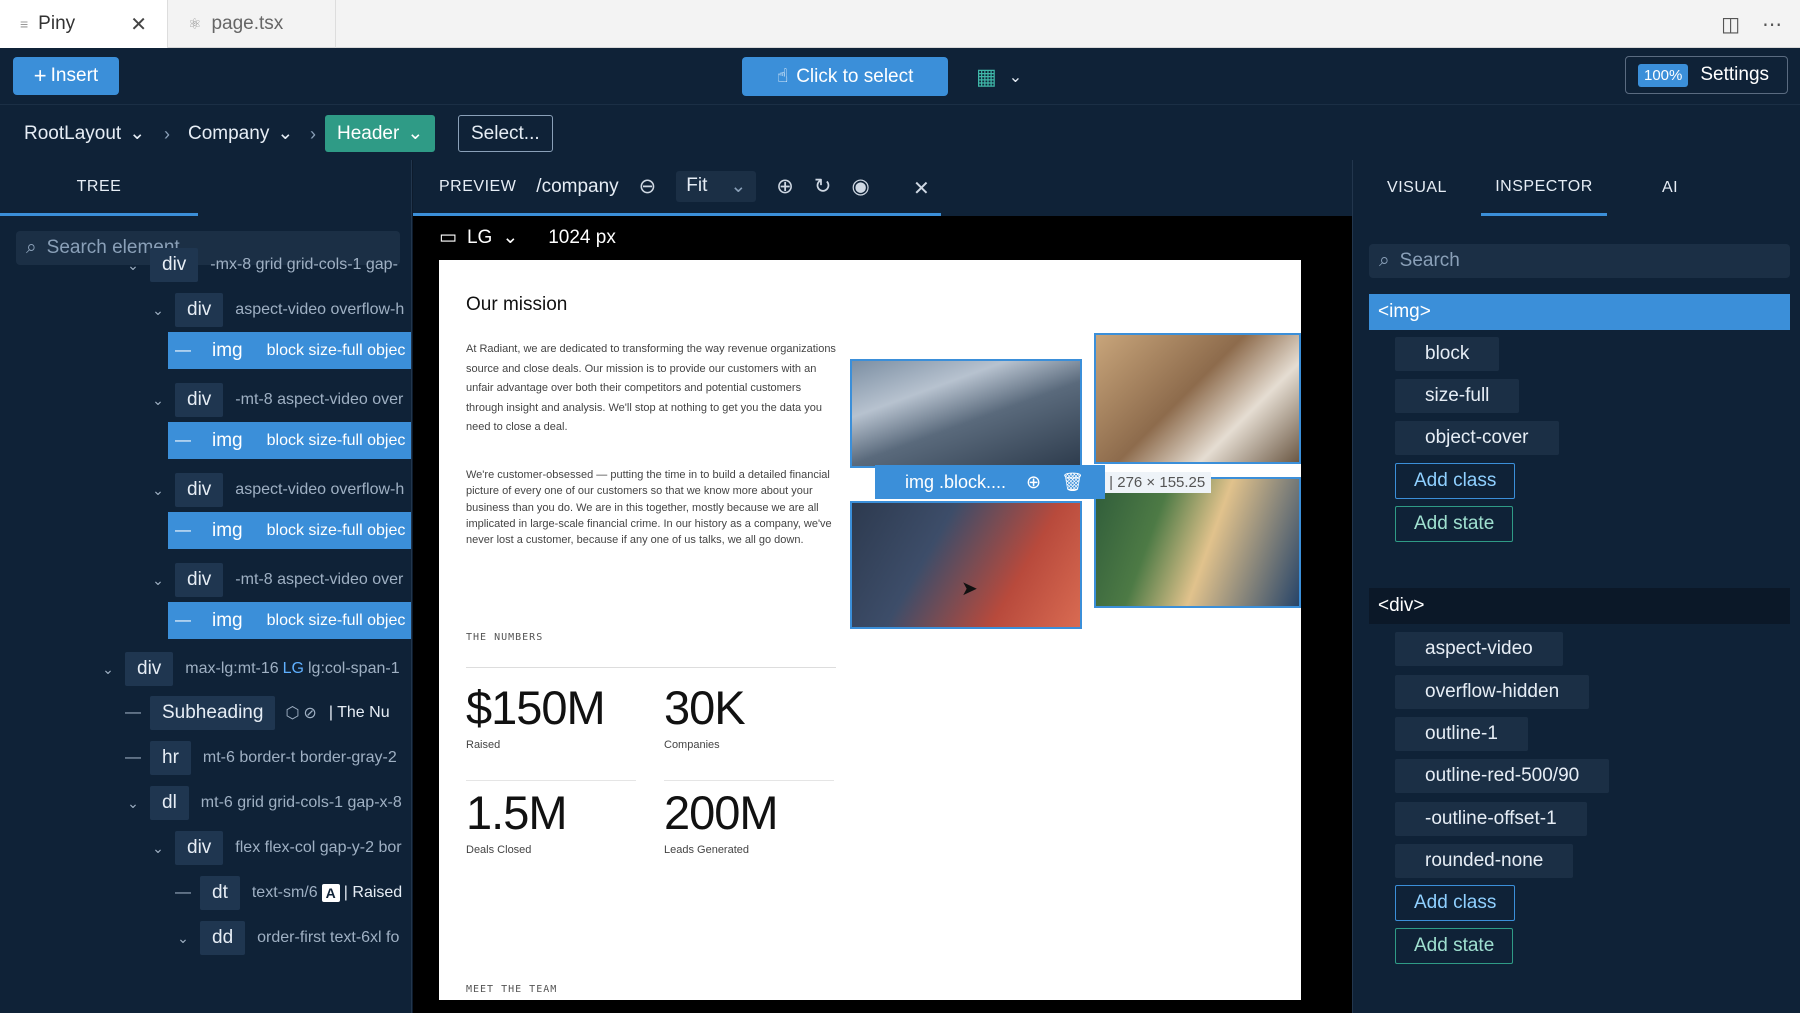 This screenshot has width=1800, height=1013. I want to click on tree-row: — dt text-sm/6 A | Raised, so click(205, 893).